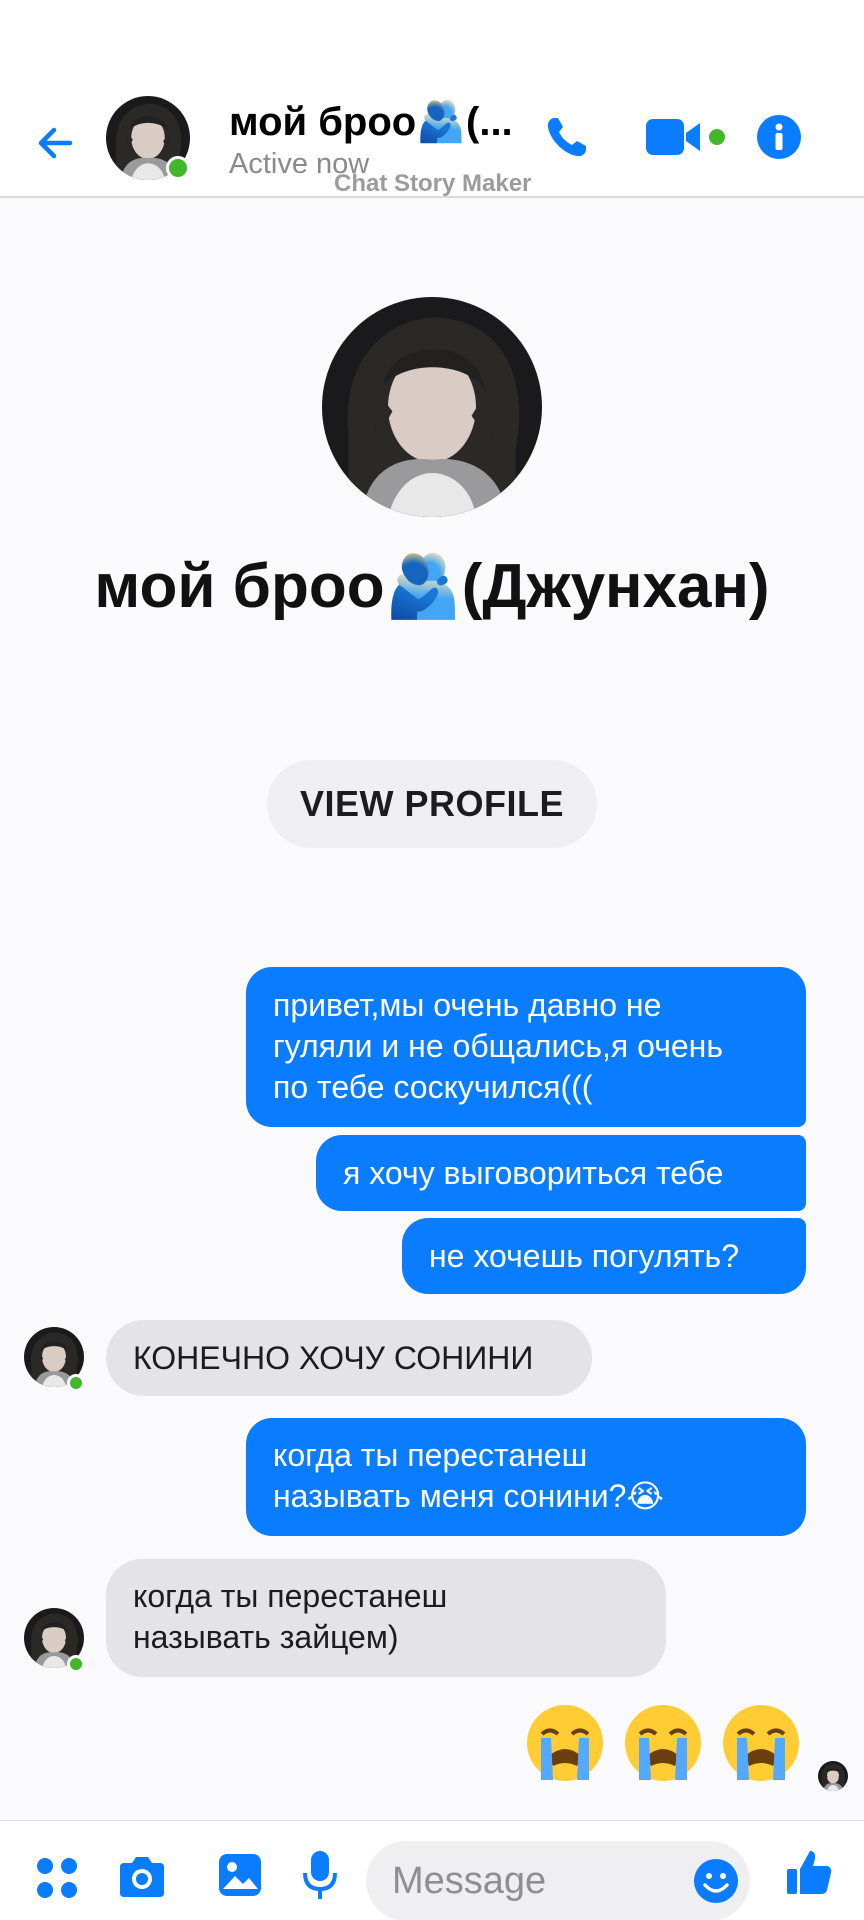  I want to click on message-bubble-out: я хочу выговориться тебе, so click(561, 1173).